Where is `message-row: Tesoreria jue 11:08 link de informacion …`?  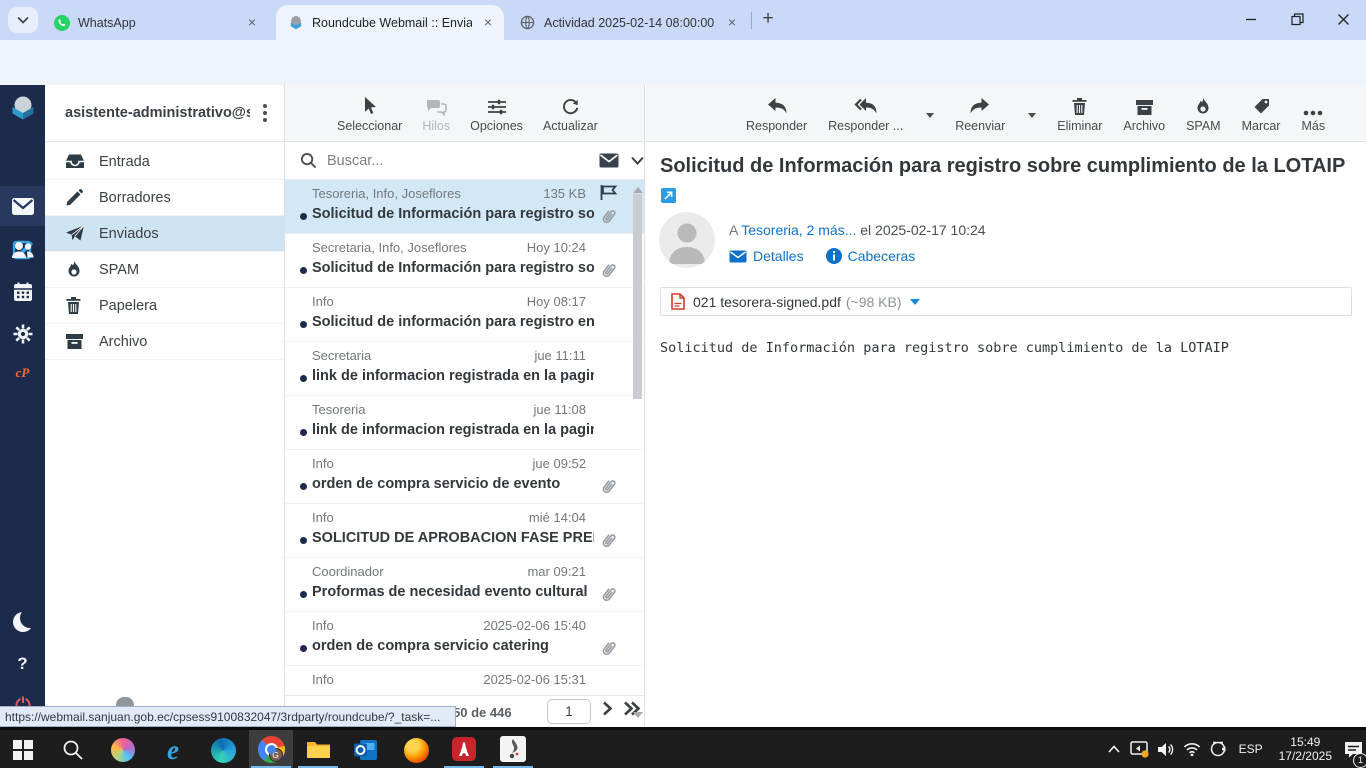 message-row: Tesoreria jue 11:08 link de informacion … is located at coordinates (464, 423).